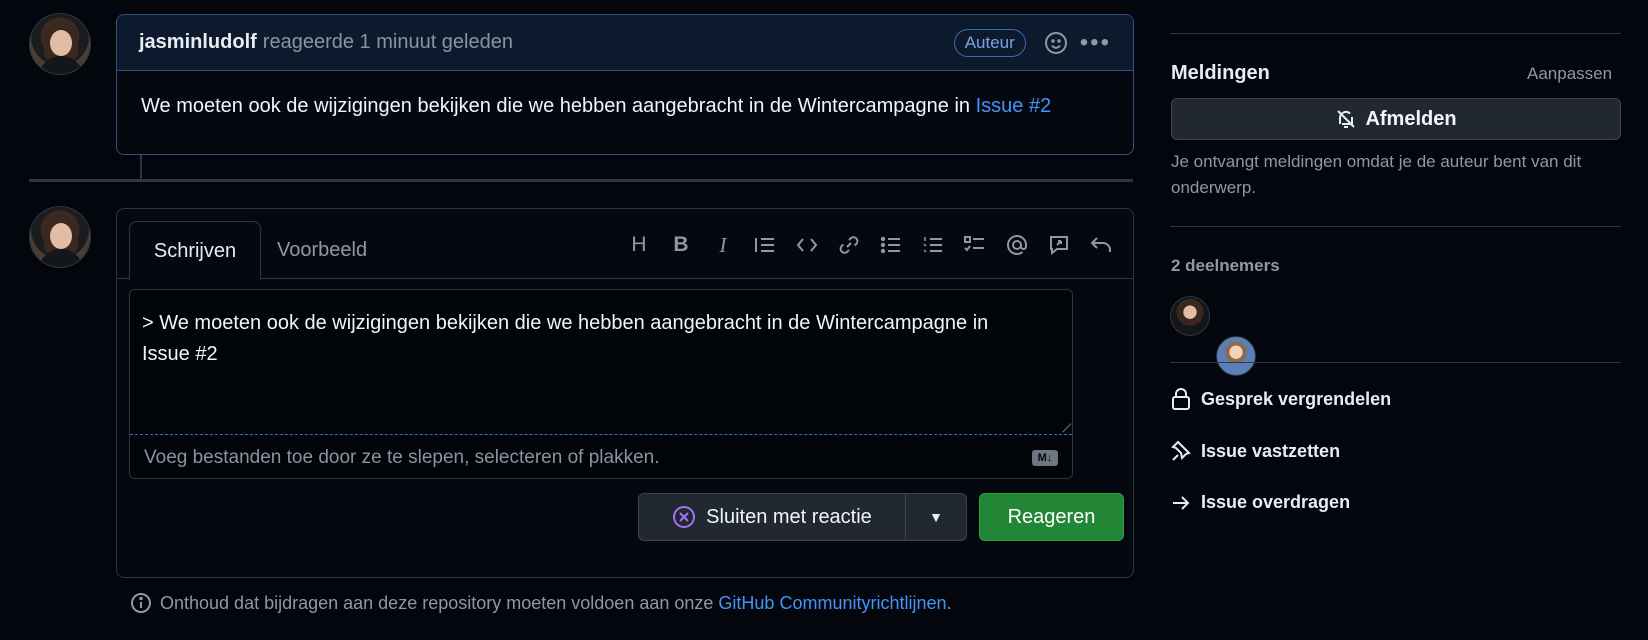 The width and height of the screenshot is (1648, 640). Describe the element at coordinates (765, 245) in the screenshot. I see `quote-icon` at that location.